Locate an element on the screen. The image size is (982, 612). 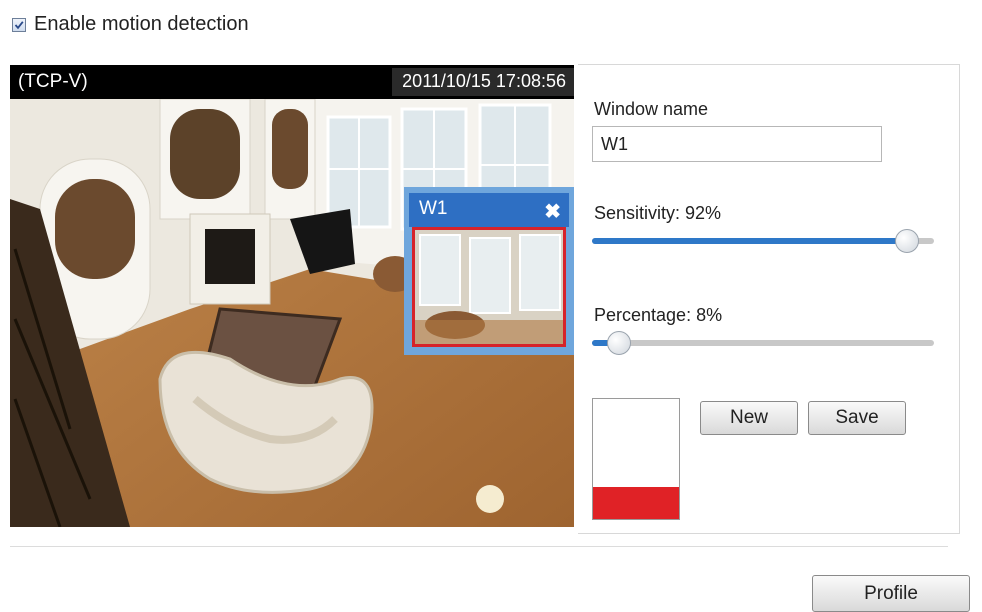
video-caption-bar: (TCP-V) 2011/10/15 17:08:56 is located at coordinates (292, 82).